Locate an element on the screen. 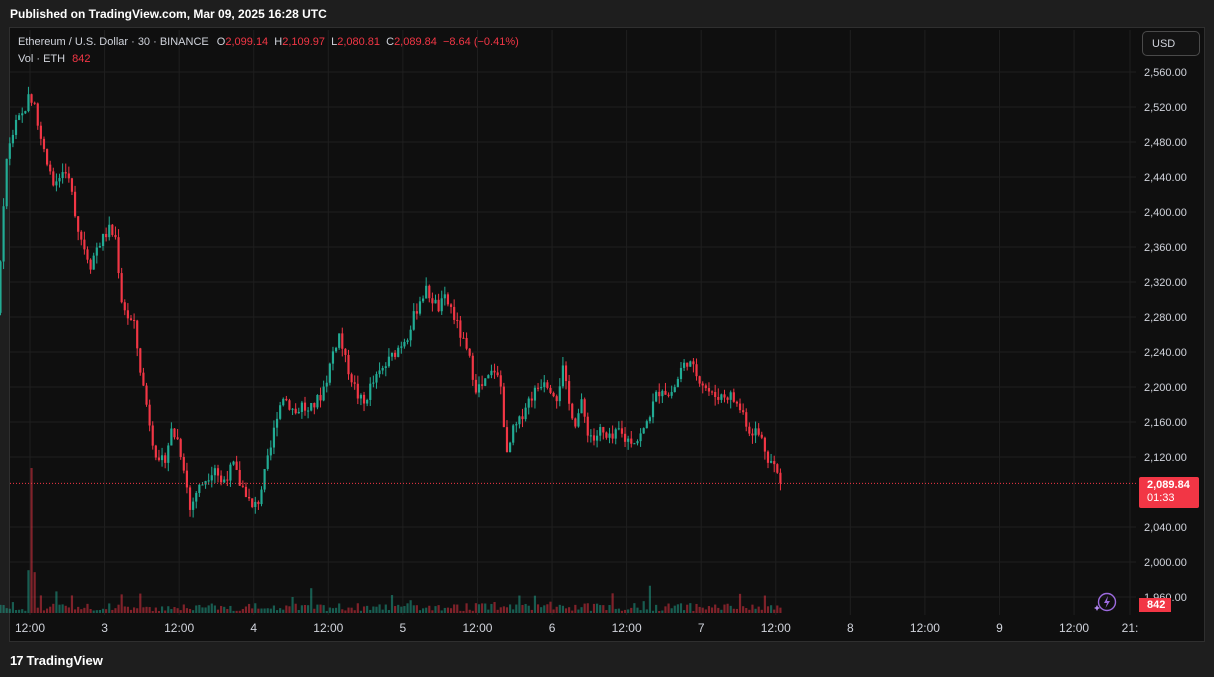  footer-brand: 17 TradingView is located at coordinates (56, 660).